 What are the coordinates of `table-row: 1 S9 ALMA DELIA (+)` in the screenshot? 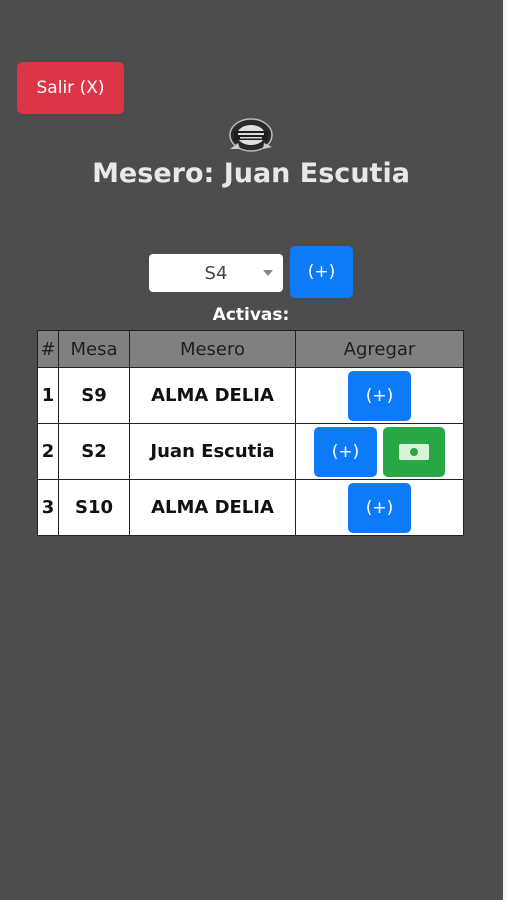 It's located at (250, 395).